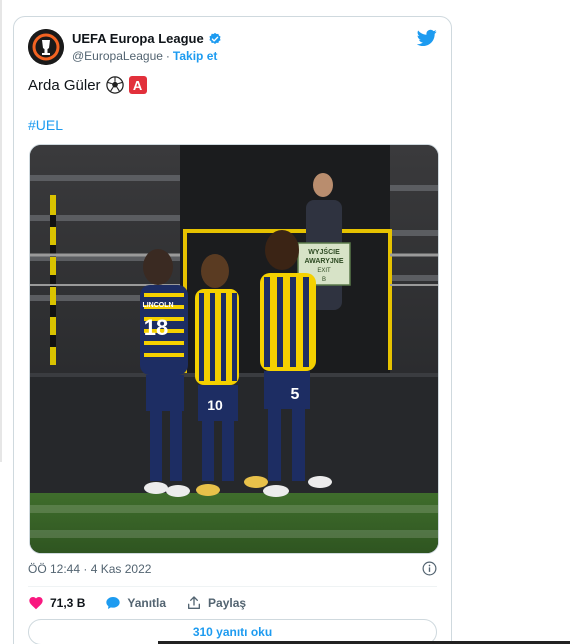  I want to click on handle-row: @EuropaLeague · Takip et, so click(144, 56).